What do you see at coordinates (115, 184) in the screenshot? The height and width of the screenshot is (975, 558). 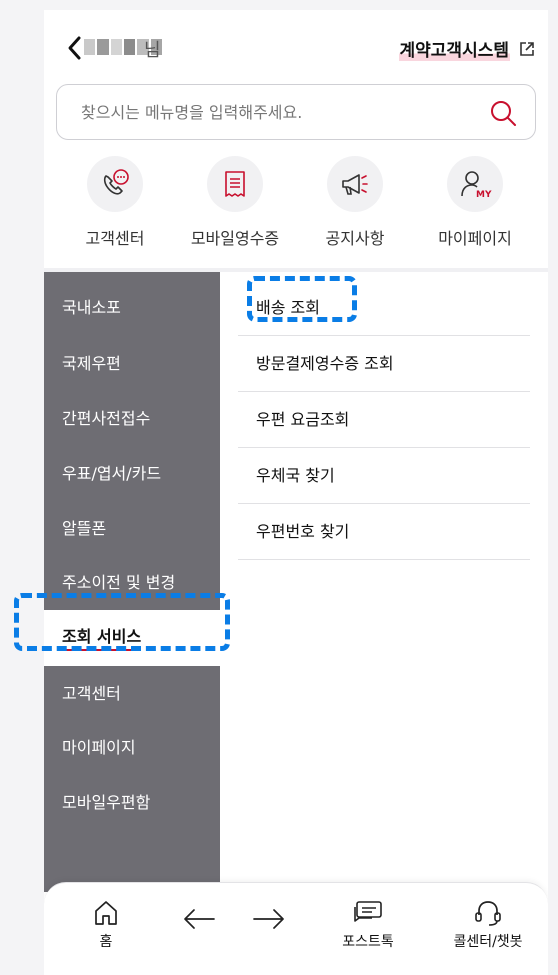 I see `headset-chat-icon` at bounding box center [115, 184].